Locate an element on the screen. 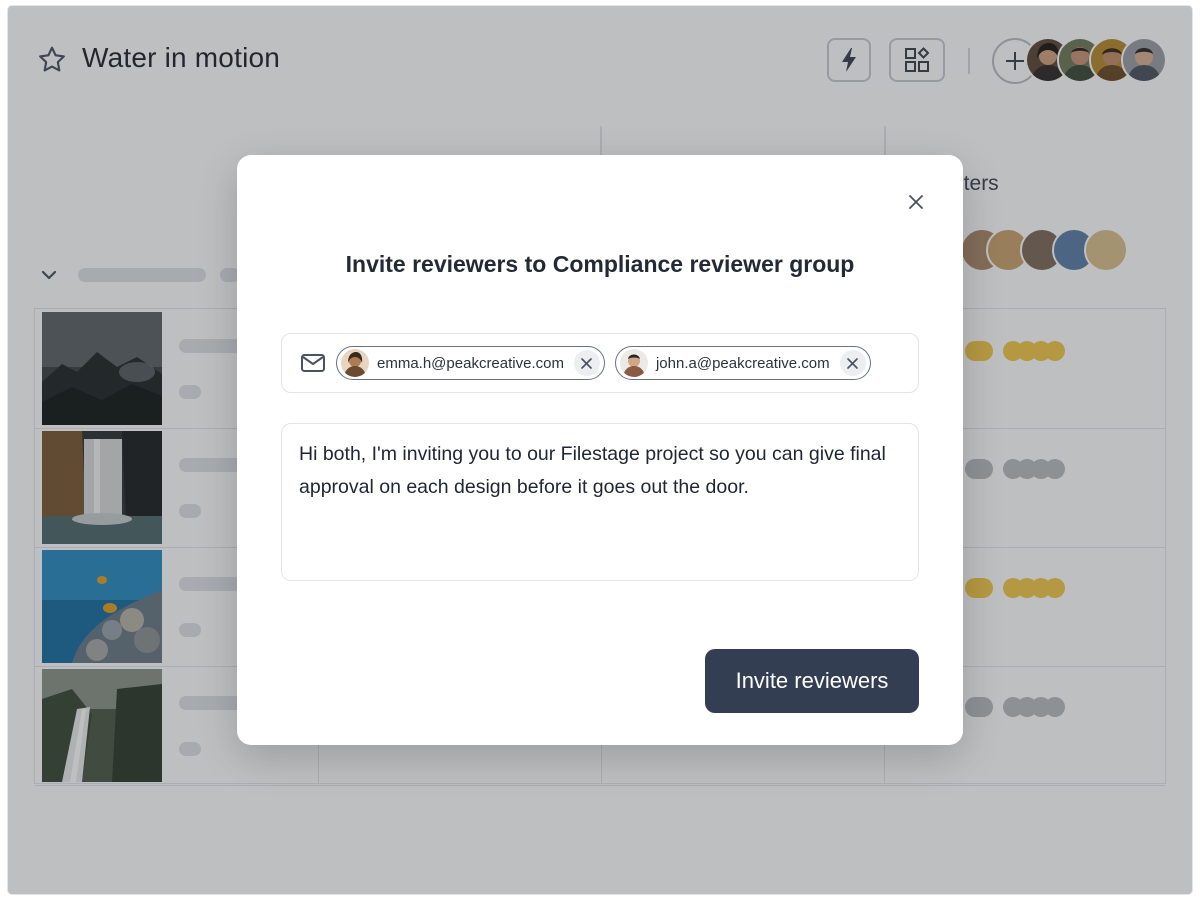  recipient-email: john.a@peakcreative.com is located at coordinates (742, 363).